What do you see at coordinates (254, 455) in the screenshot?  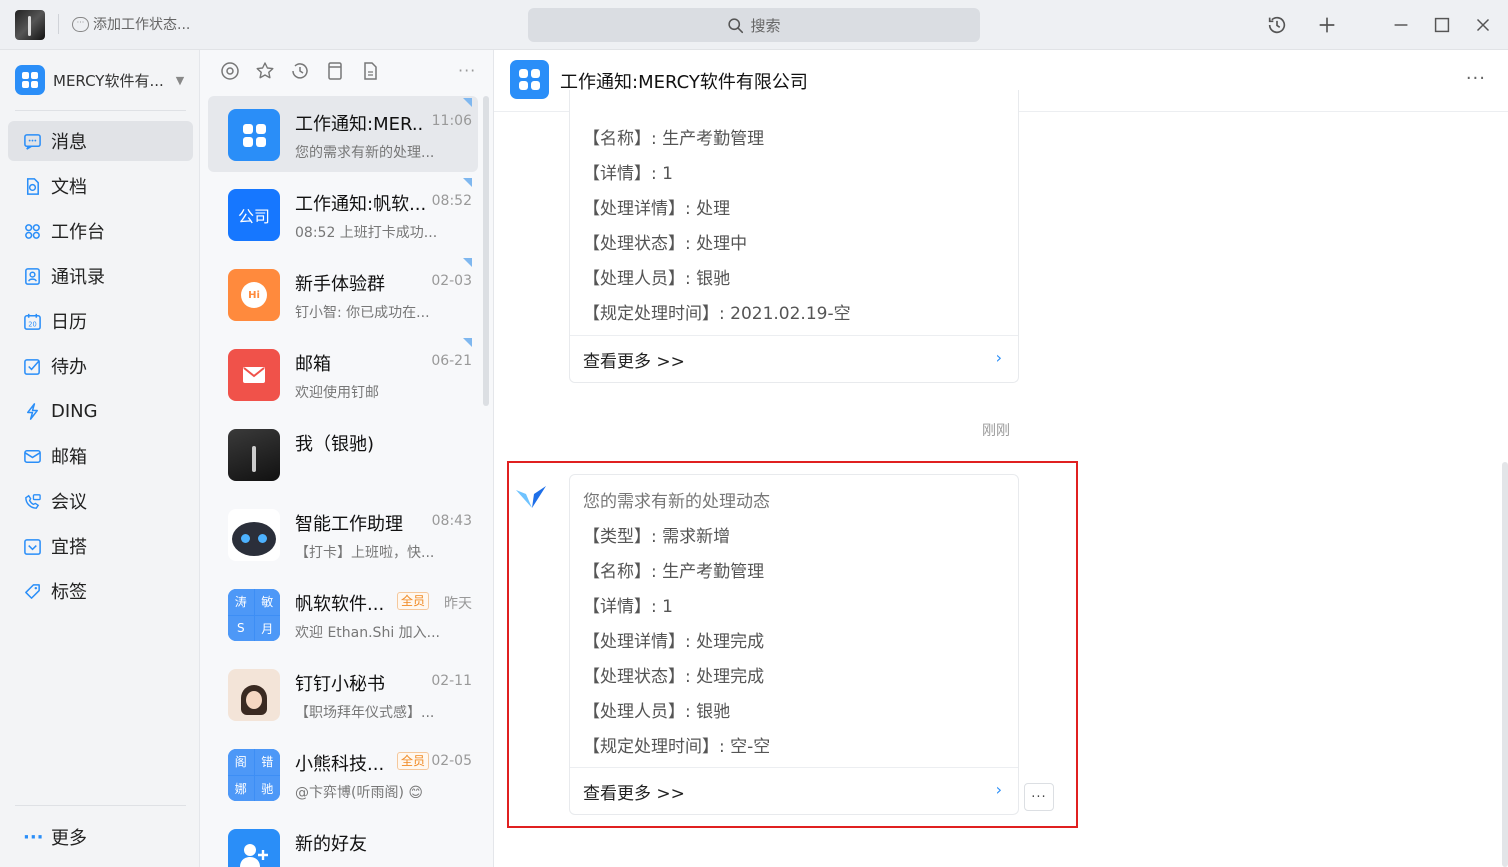 I see `self-avatar` at bounding box center [254, 455].